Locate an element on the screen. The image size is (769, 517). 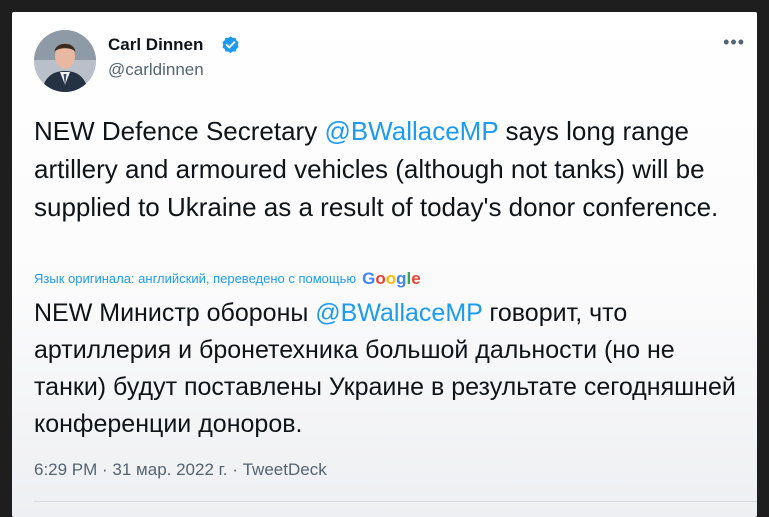
tweet-meta: 6:29 PM · 31 мар. 2022 г. · TweetDeck is located at coordinates (180, 470).